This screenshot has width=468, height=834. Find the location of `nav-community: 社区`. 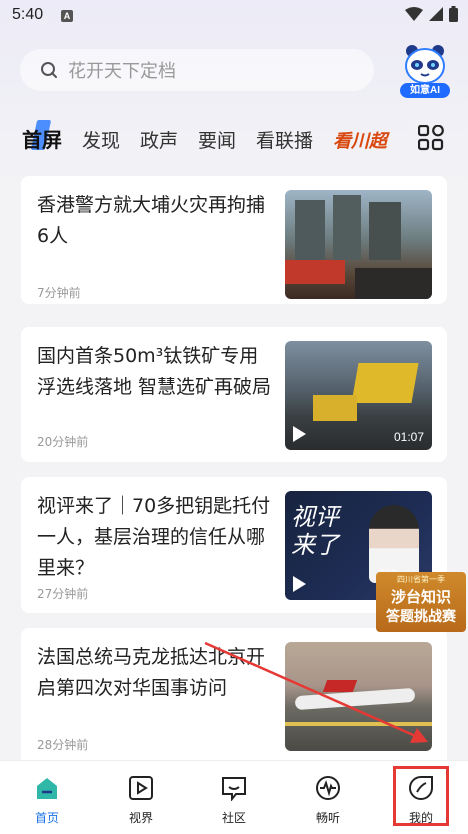

nav-community: 社区 is located at coordinates (234, 793).